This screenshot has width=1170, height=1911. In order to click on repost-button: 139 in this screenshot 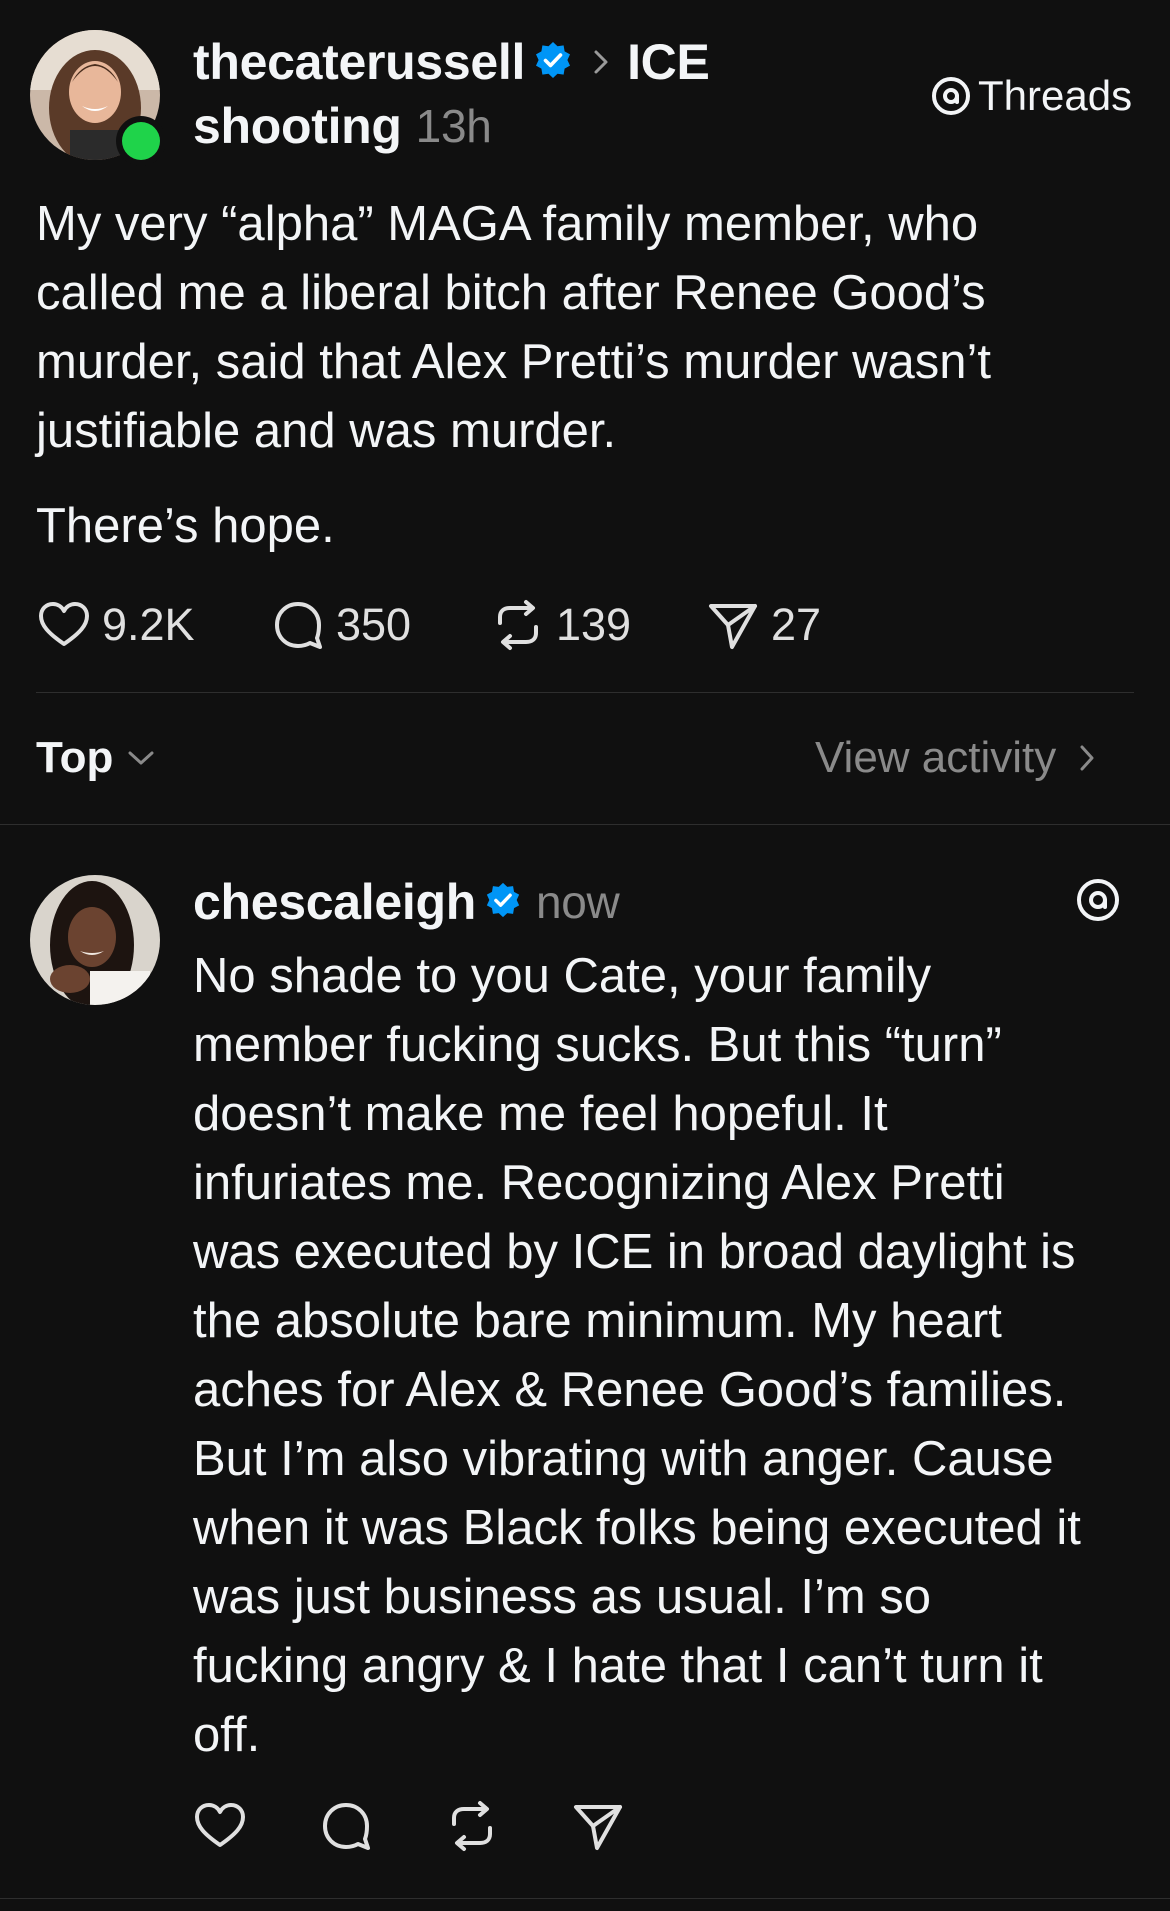, I will do `click(560, 625)`.